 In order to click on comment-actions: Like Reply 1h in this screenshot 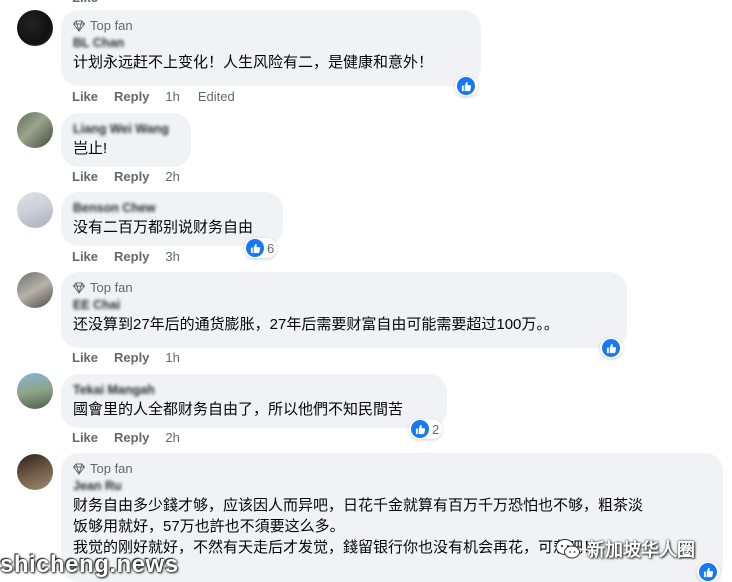, I will do `click(135, 358)`.